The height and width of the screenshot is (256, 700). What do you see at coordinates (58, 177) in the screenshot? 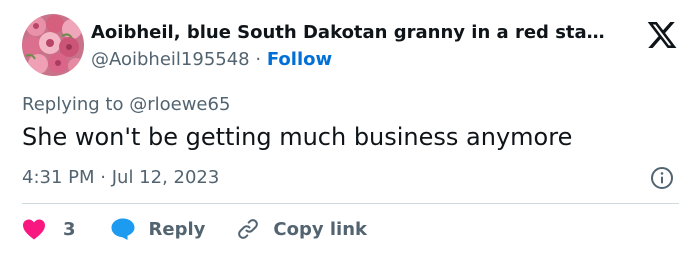
I see `tweet-time: 4:31 PM` at bounding box center [58, 177].